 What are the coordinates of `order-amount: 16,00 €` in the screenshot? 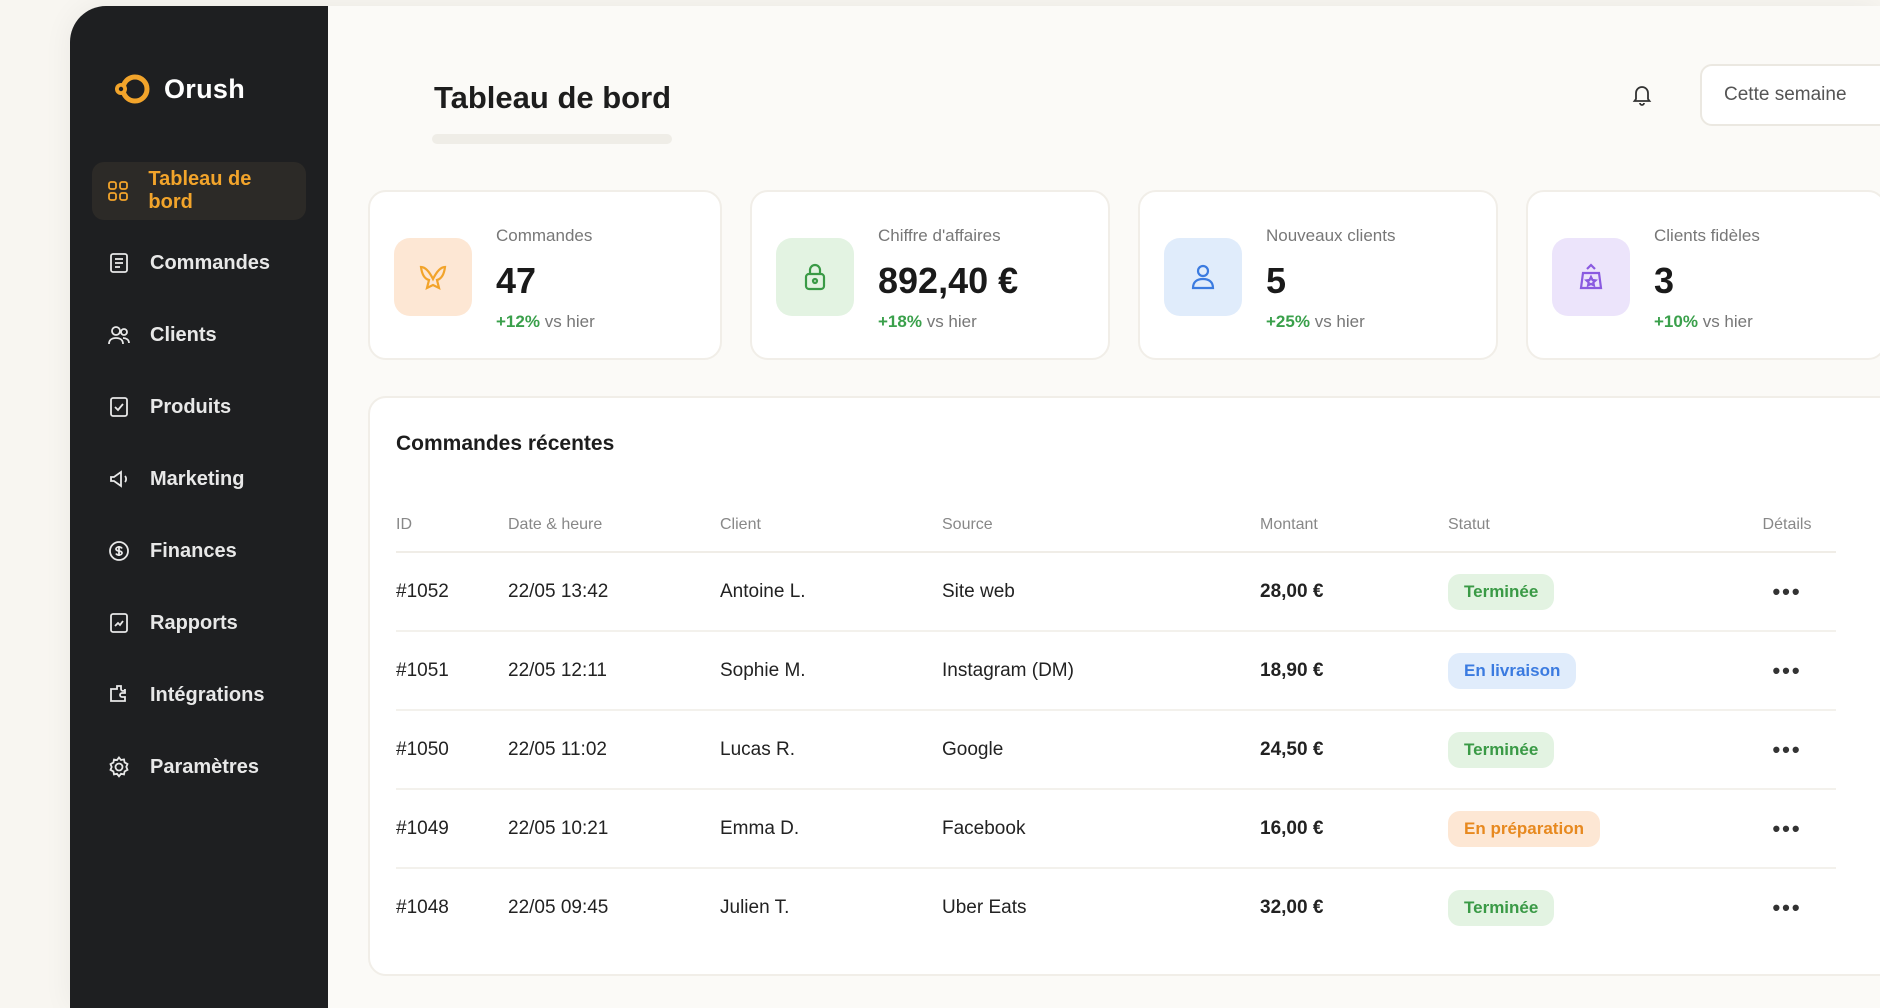 It's located at (1354, 829).